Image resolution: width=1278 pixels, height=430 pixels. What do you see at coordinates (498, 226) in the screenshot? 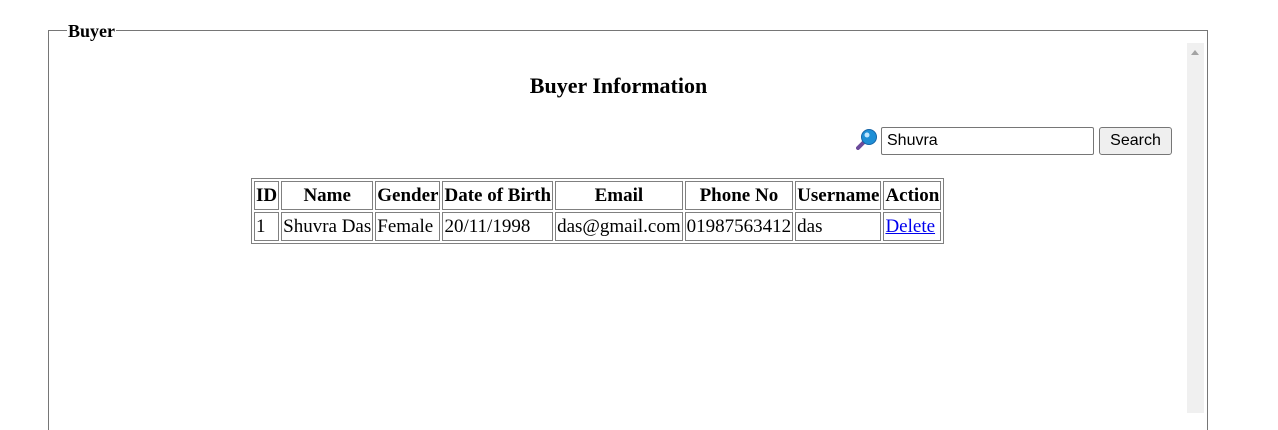
I see `cell-dob: 20/11/1998` at bounding box center [498, 226].